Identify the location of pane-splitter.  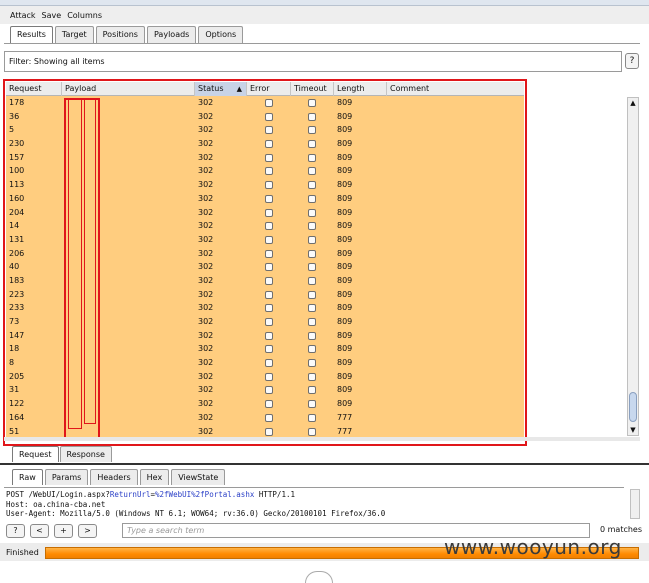
(322, 439).